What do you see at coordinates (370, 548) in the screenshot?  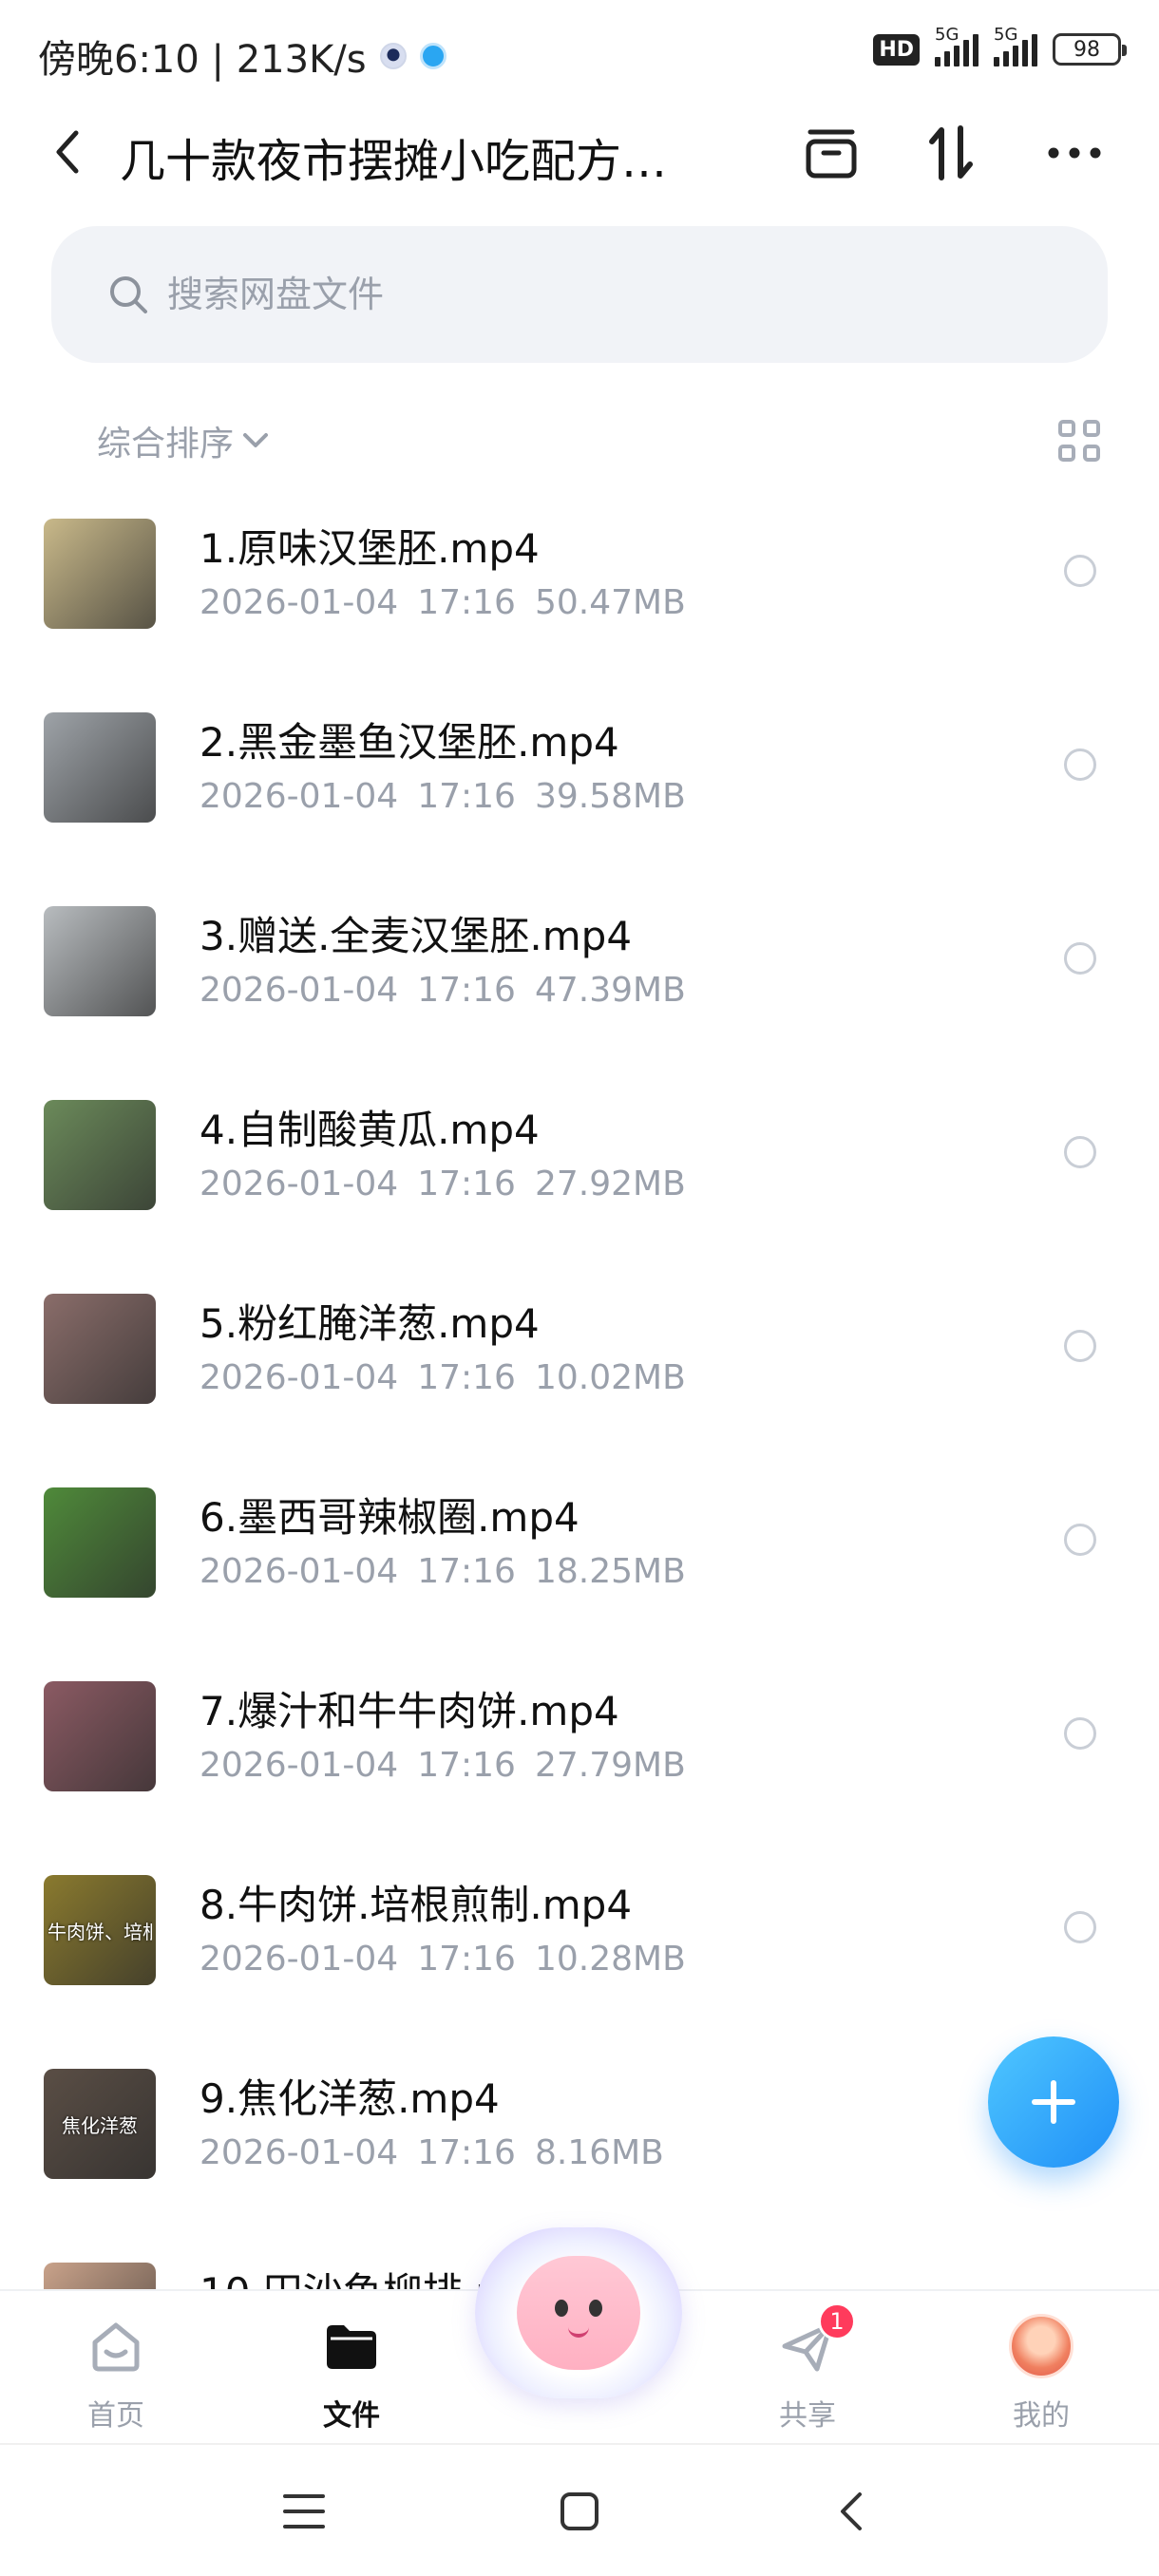 I see `file-name: 1.原味汉堡胚.mp4` at bounding box center [370, 548].